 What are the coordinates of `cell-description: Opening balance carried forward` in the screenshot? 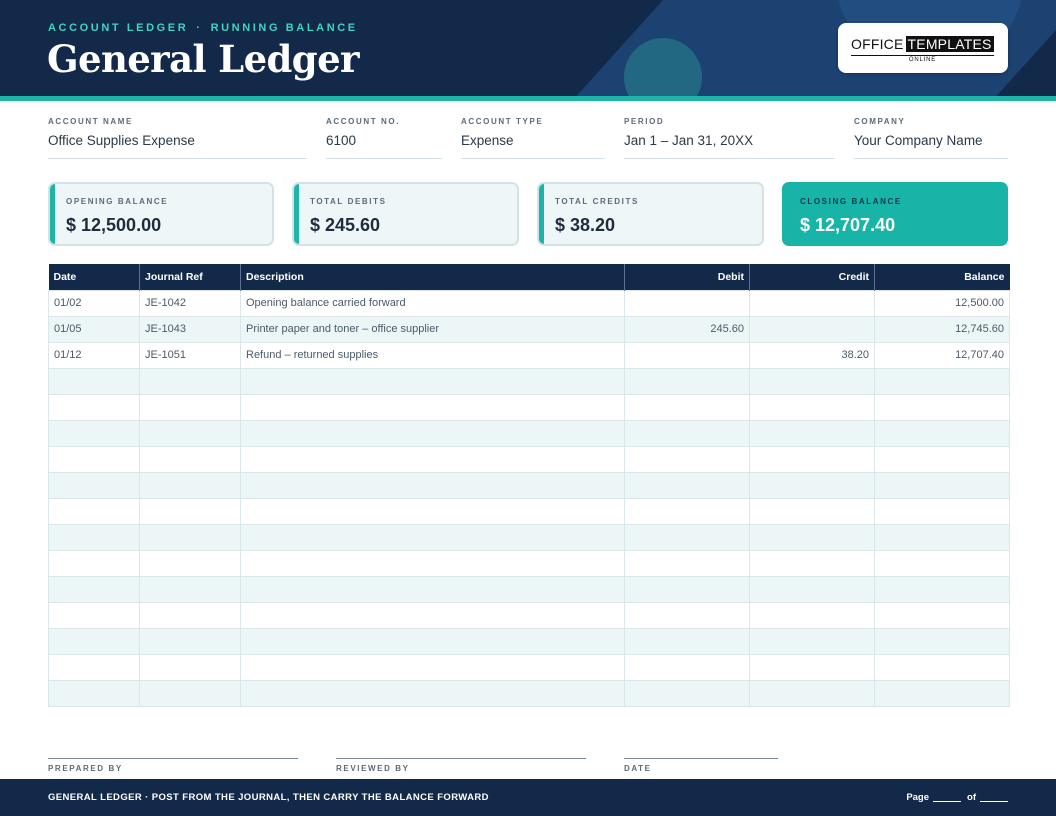 It's located at (432, 303).